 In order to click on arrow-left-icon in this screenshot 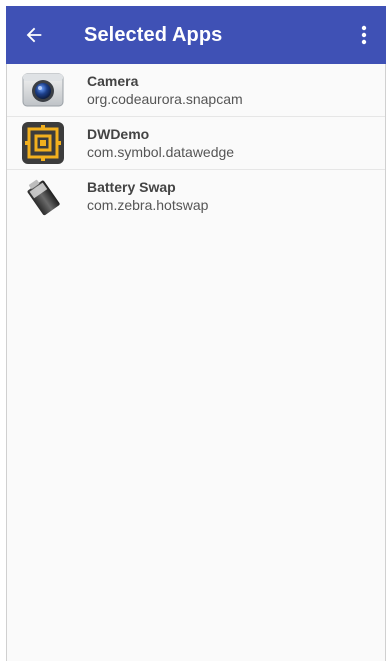, I will do `click(34, 35)`.